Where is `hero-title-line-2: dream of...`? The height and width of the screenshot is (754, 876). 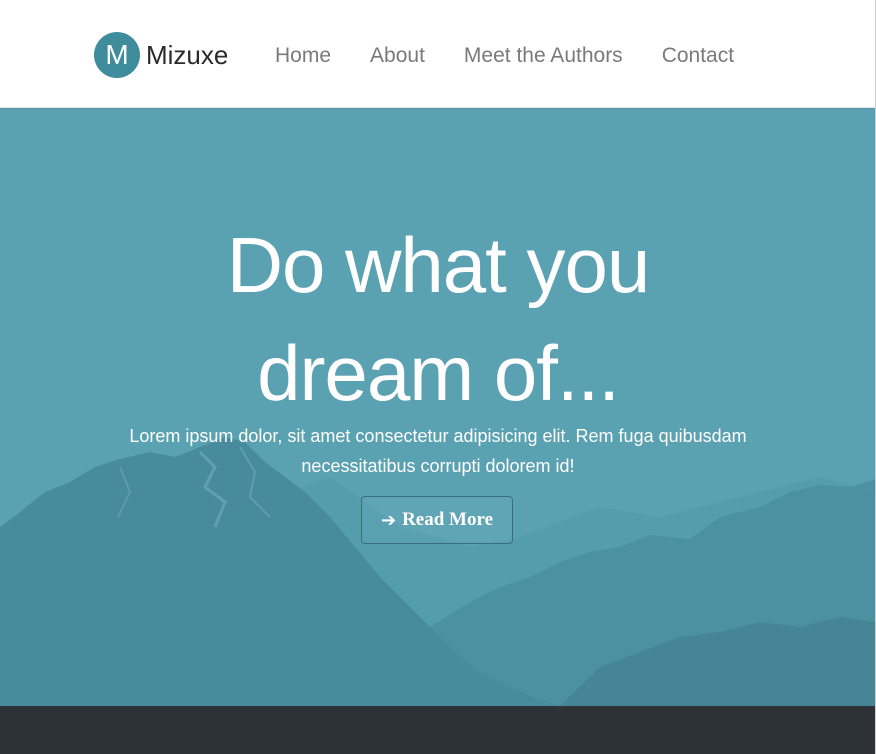 hero-title-line-2: dream of... is located at coordinates (438, 373).